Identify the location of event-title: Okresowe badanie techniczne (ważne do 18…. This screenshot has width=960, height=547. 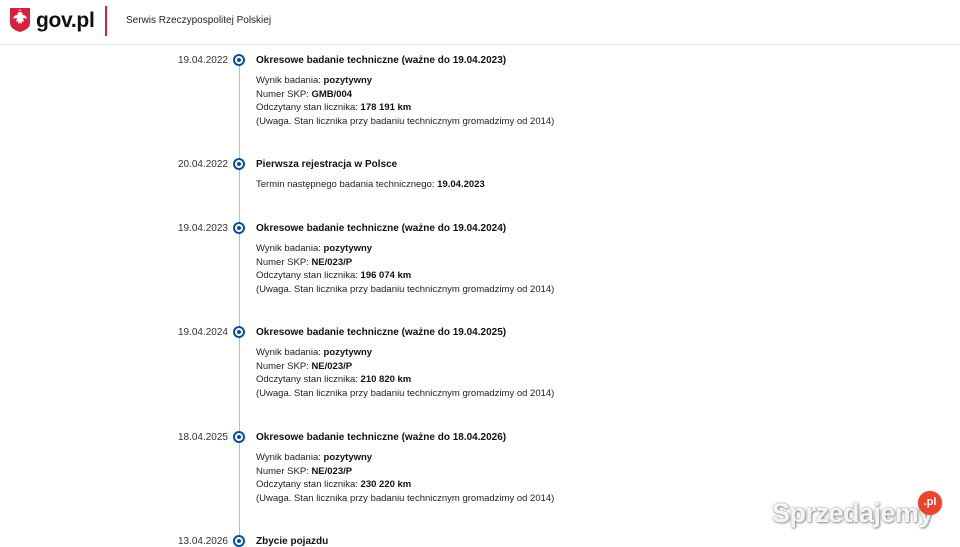
(381, 437).